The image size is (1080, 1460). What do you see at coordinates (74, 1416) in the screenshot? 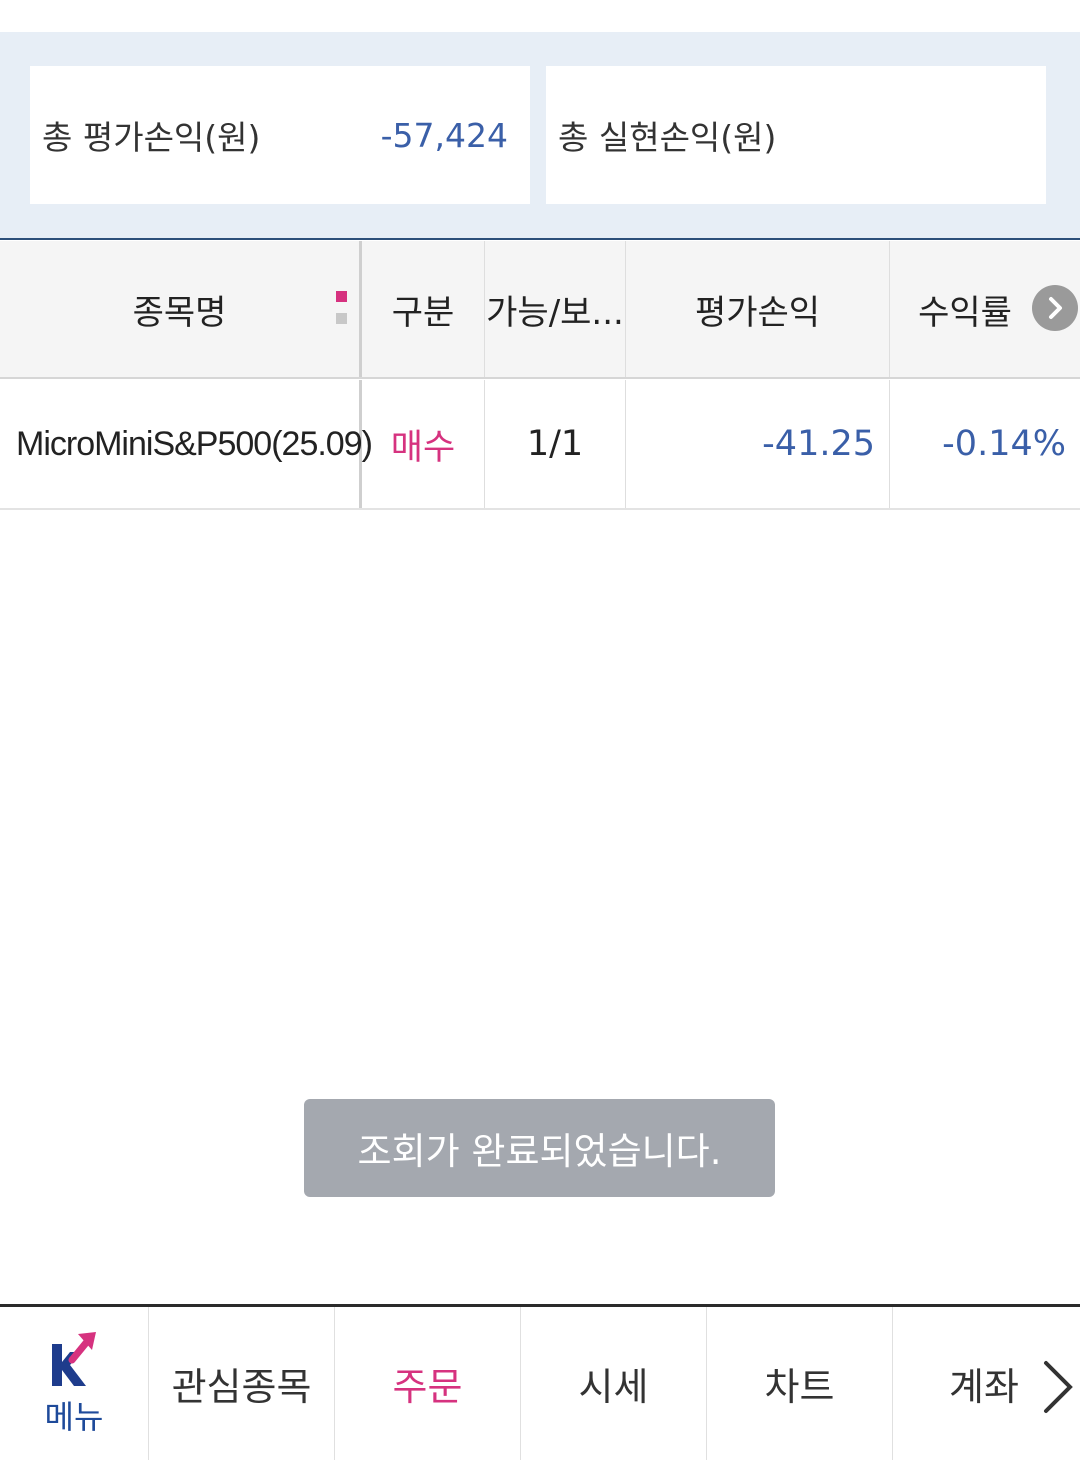
I see `nav-menu-label: 메뉴` at bounding box center [74, 1416].